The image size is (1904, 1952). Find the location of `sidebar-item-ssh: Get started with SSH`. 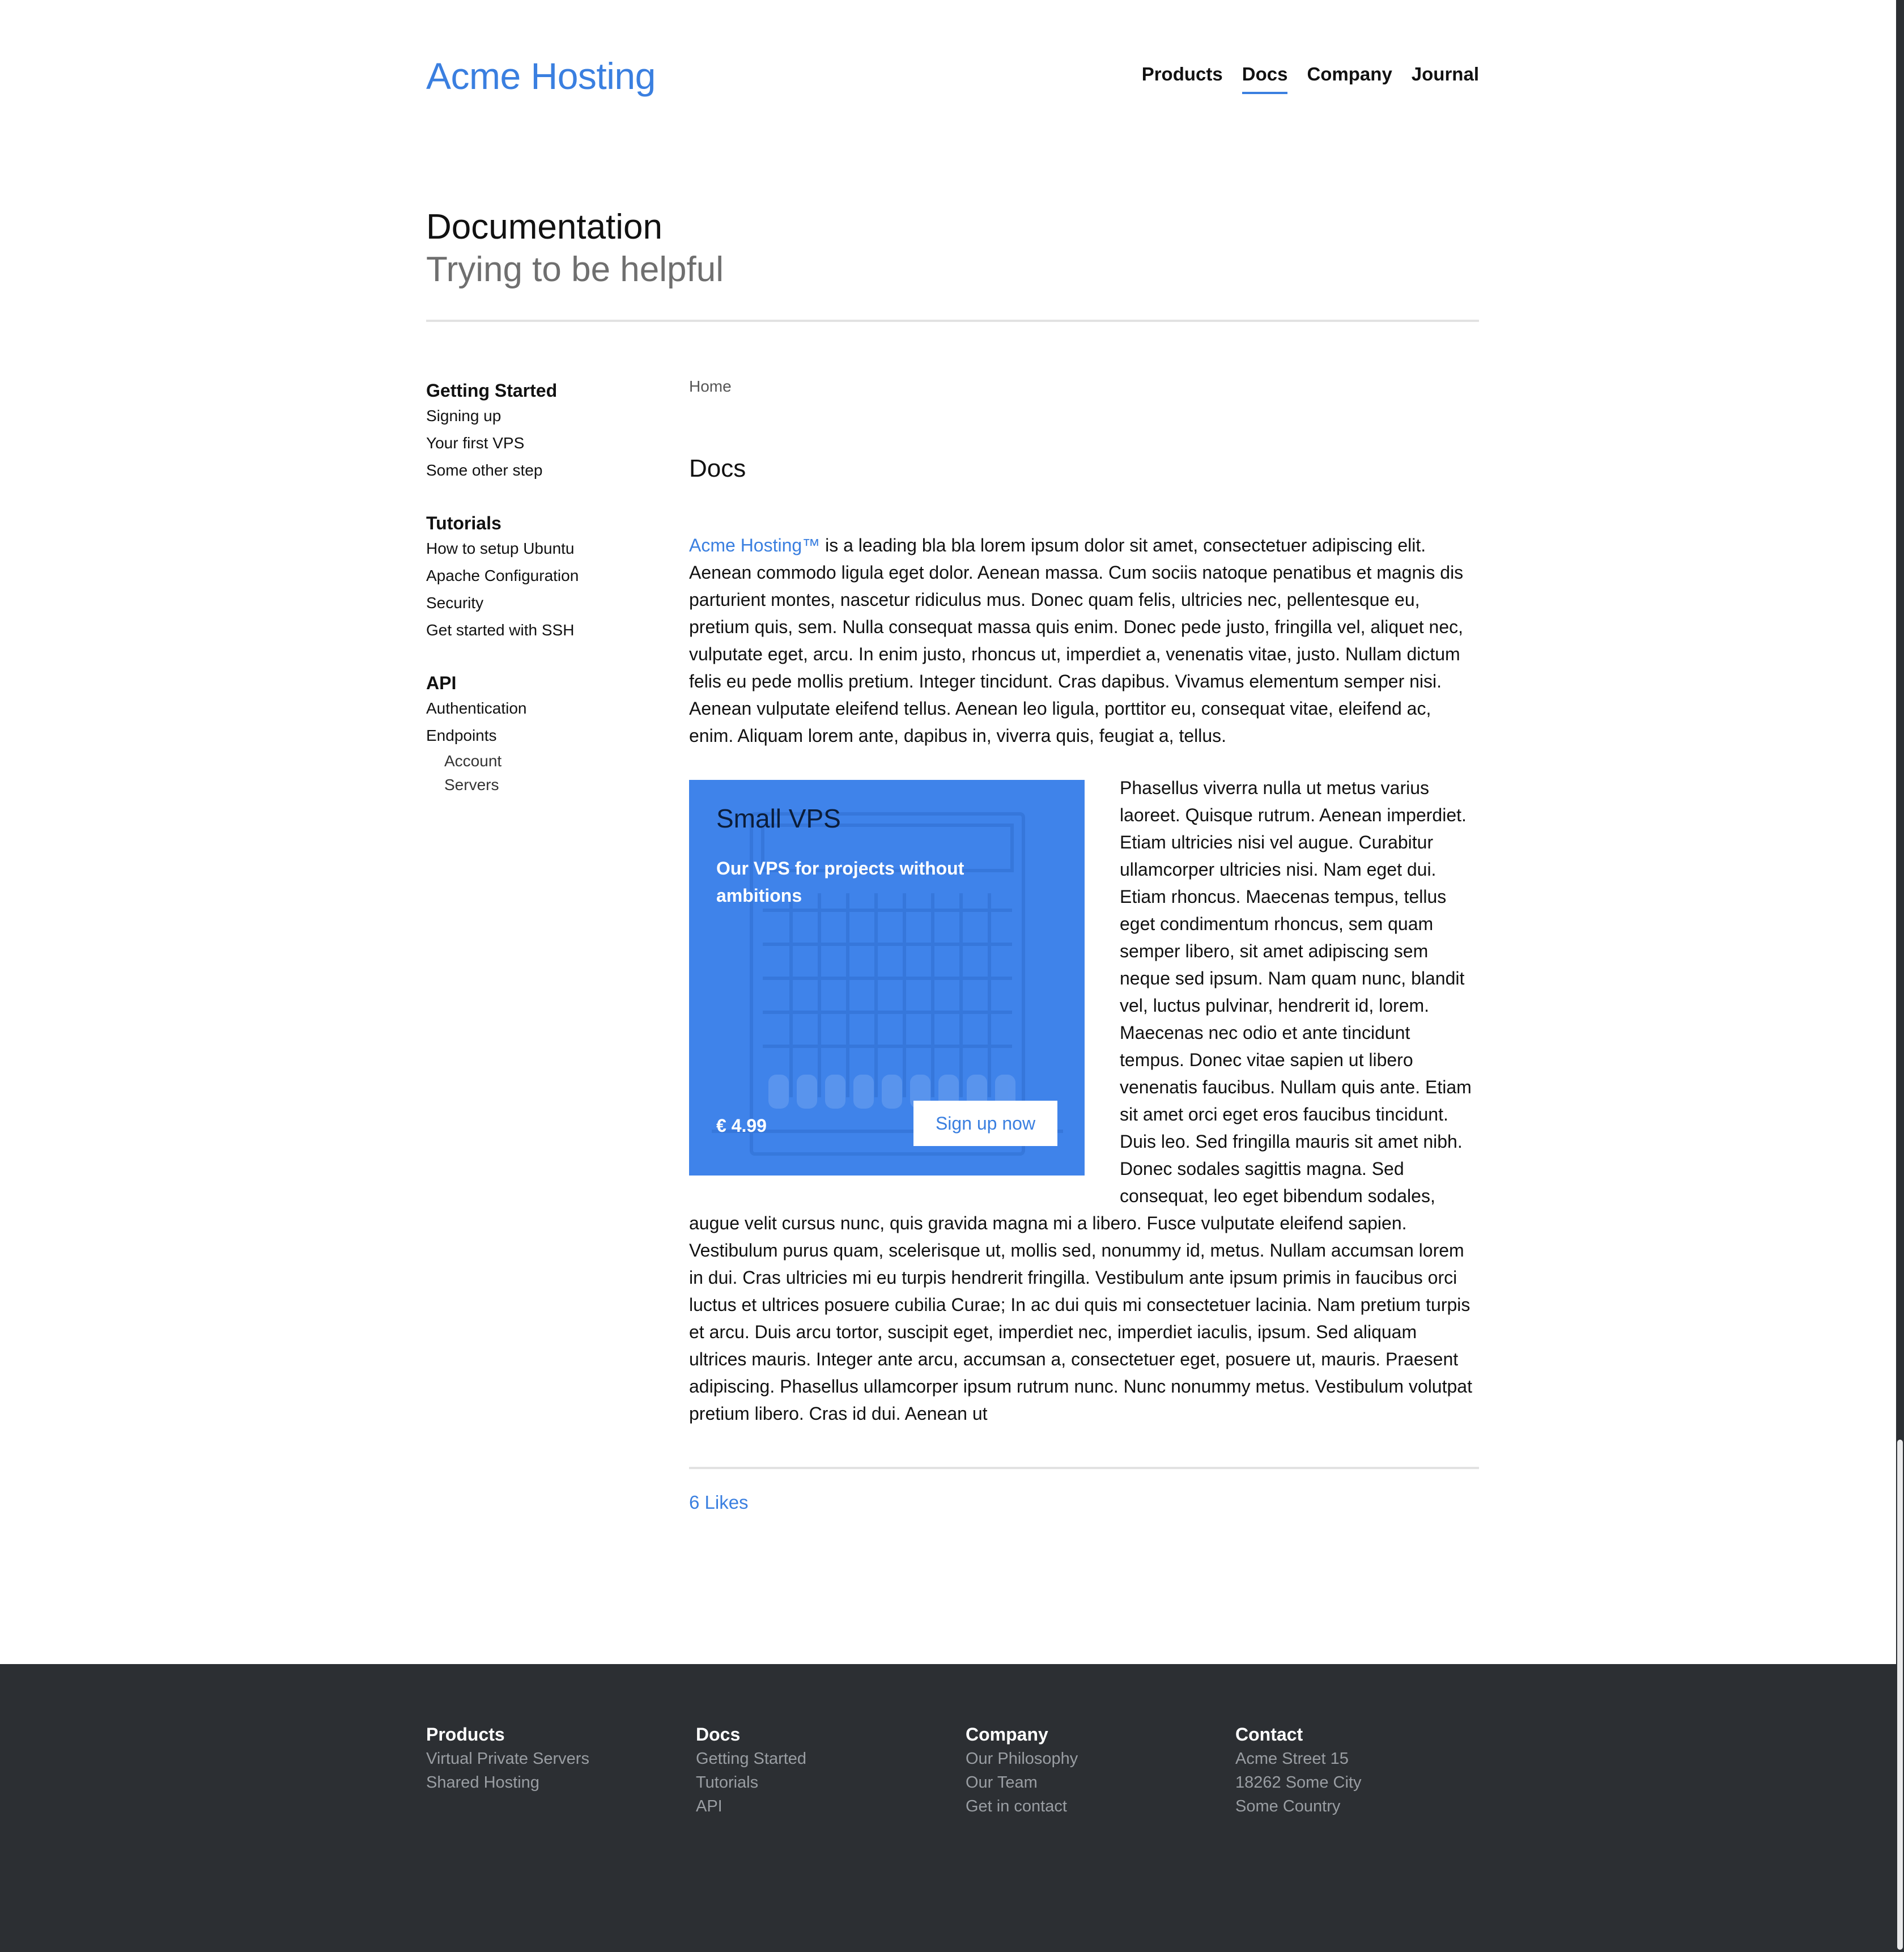

sidebar-item-ssh: Get started with SSH is located at coordinates (539, 631).